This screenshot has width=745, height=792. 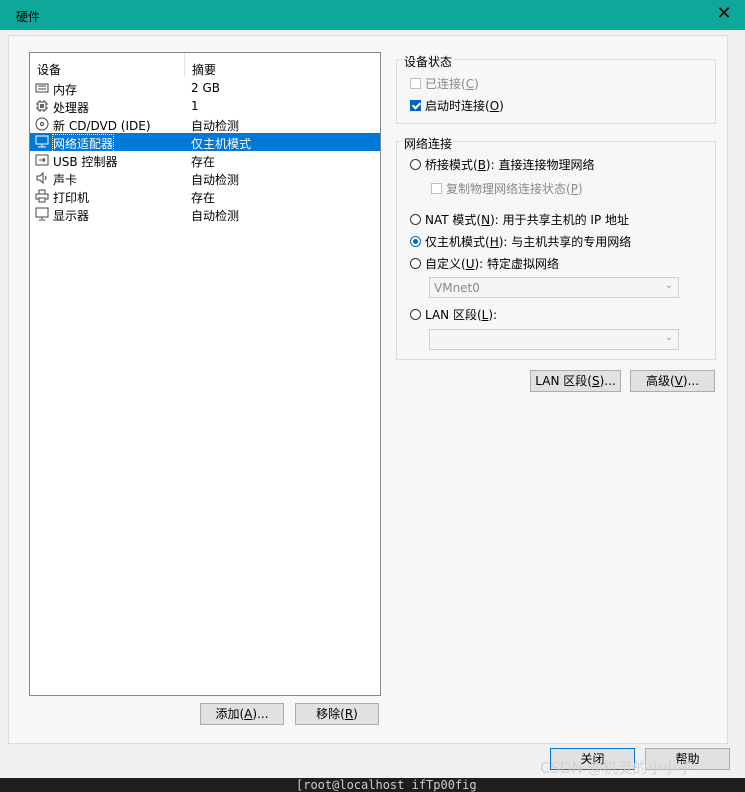 What do you see at coordinates (660, 381) in the screenshot?
I see `advanced-button-label: 高级(` at bounding box center [660, 381].